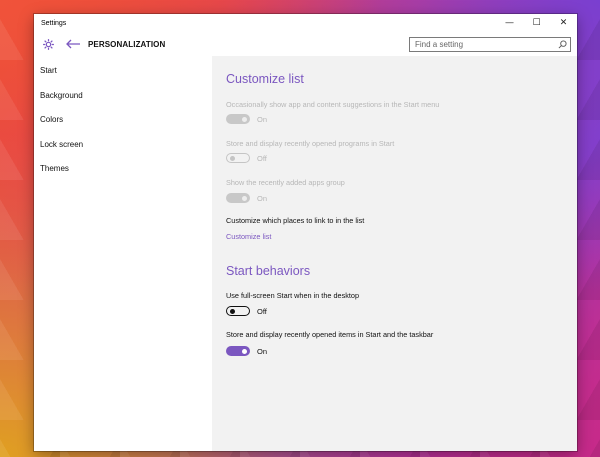  Describe the element at coordinates (305, 23) in the screenshot. I see `title-bar: Settings — ☐ ✕` at that location.